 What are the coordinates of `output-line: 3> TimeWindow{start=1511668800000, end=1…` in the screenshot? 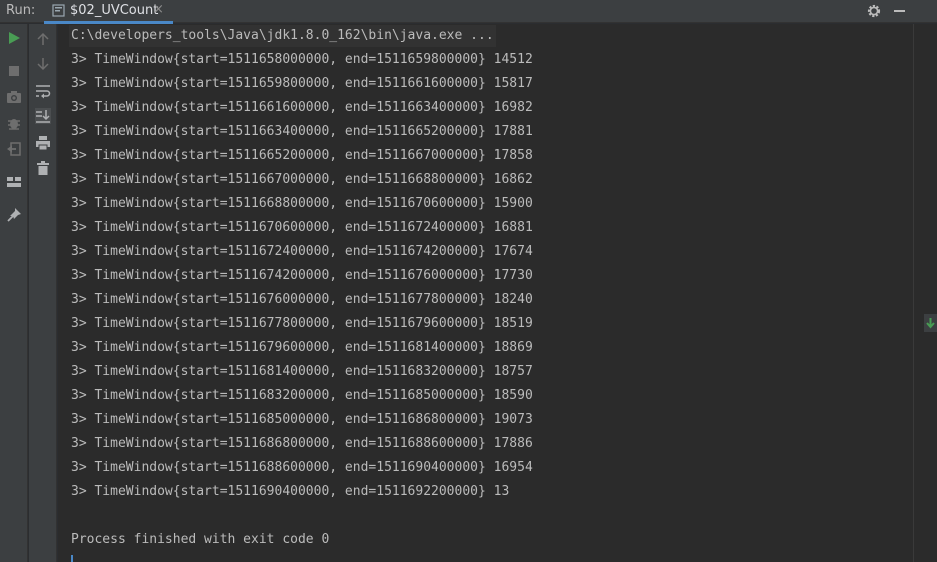 It's located at (302, 203).